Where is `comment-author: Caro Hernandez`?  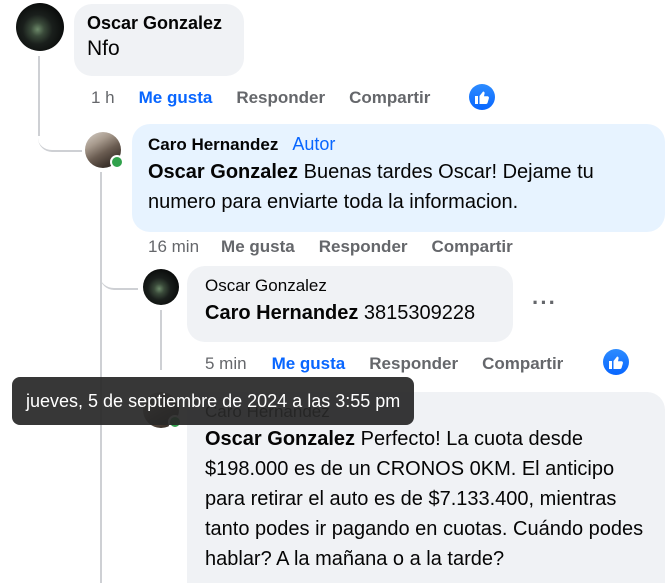
comment-author: Caro Hernandez is located at coordinates (213, 144).